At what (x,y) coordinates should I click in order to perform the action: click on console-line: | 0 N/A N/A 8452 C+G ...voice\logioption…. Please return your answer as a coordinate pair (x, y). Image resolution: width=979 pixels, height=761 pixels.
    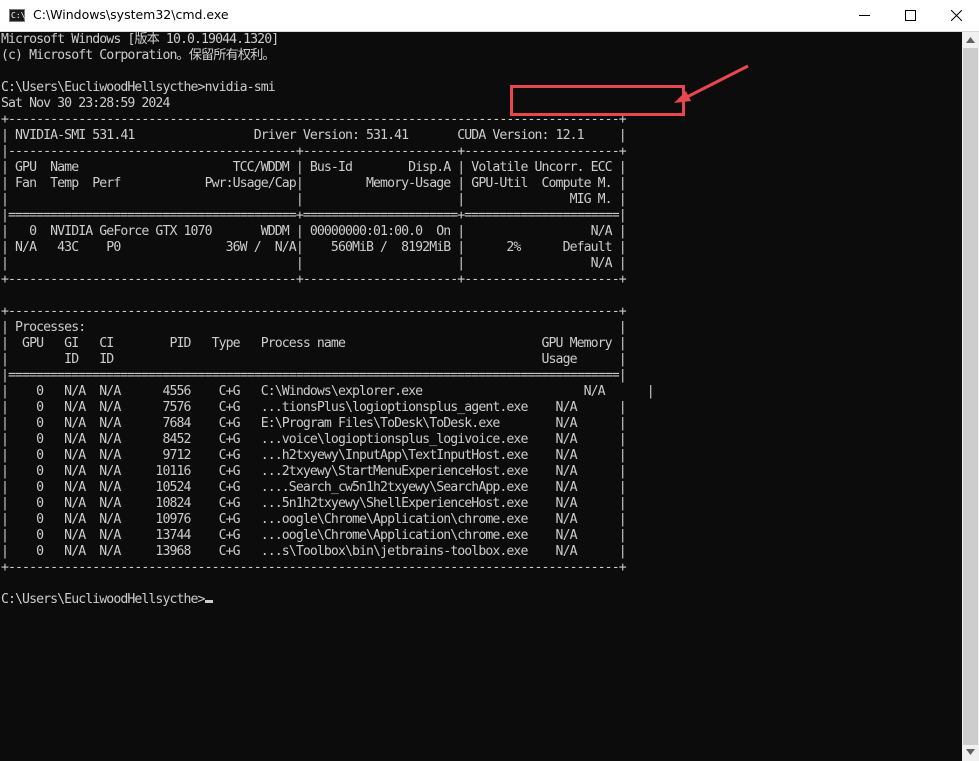
    Looking at the image, I should click on (314, 439).